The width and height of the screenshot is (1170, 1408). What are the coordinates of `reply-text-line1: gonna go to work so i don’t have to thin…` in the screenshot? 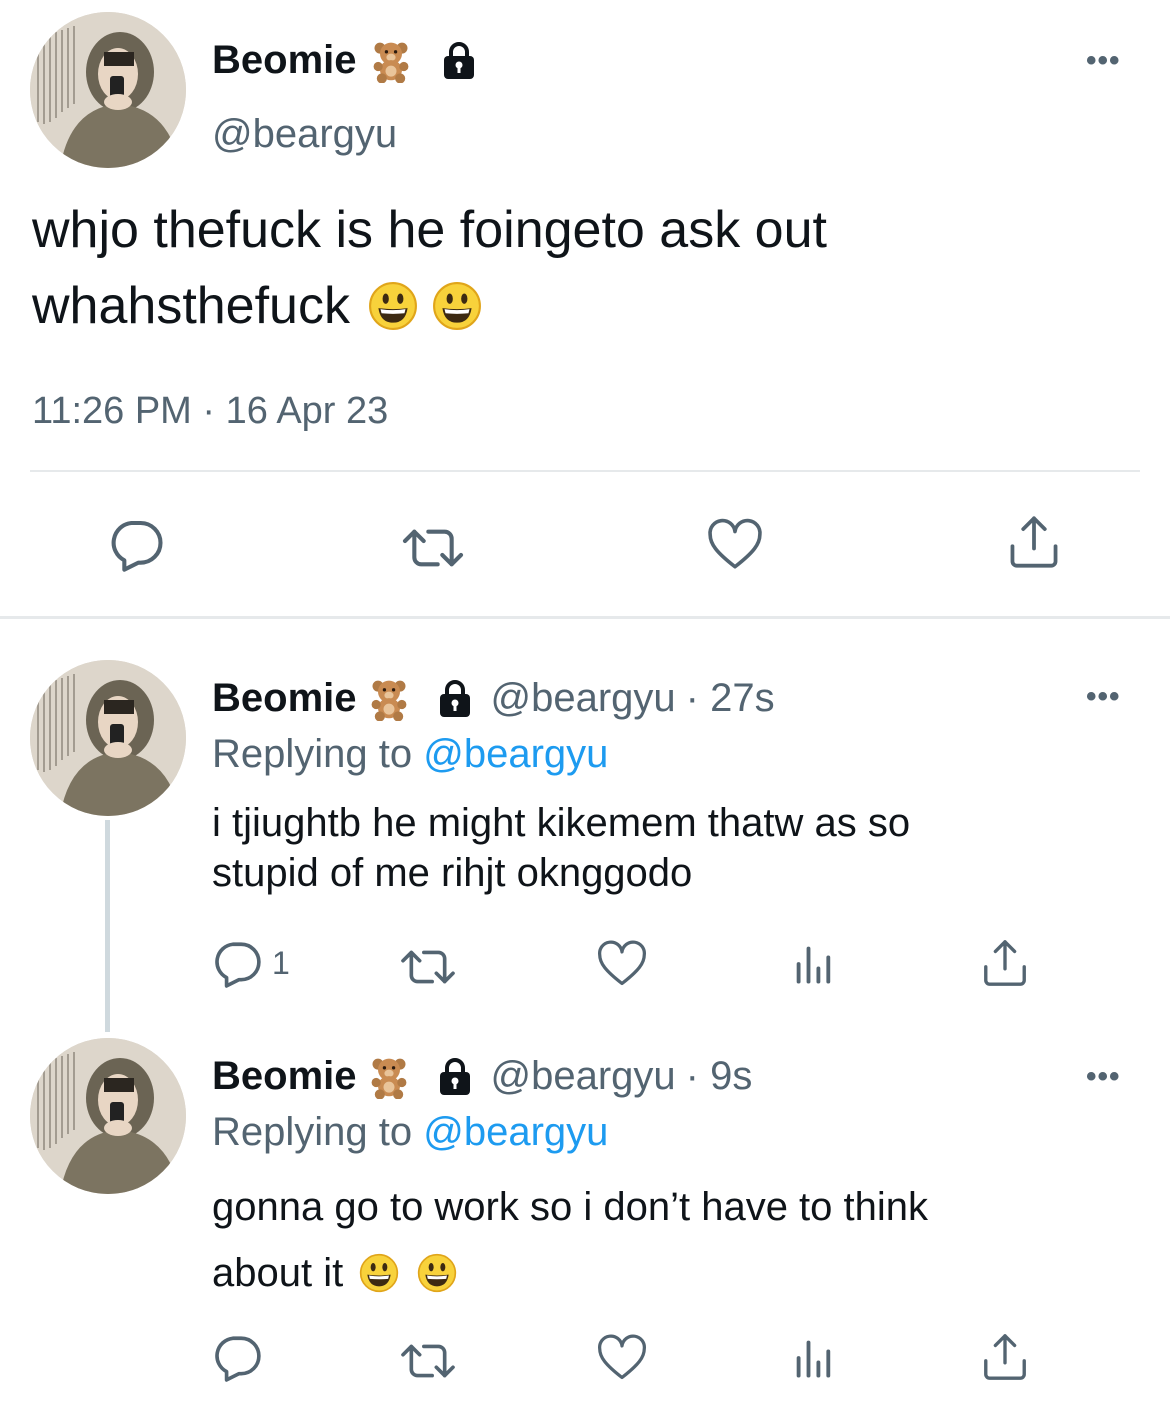 It's located at (570, 1207).